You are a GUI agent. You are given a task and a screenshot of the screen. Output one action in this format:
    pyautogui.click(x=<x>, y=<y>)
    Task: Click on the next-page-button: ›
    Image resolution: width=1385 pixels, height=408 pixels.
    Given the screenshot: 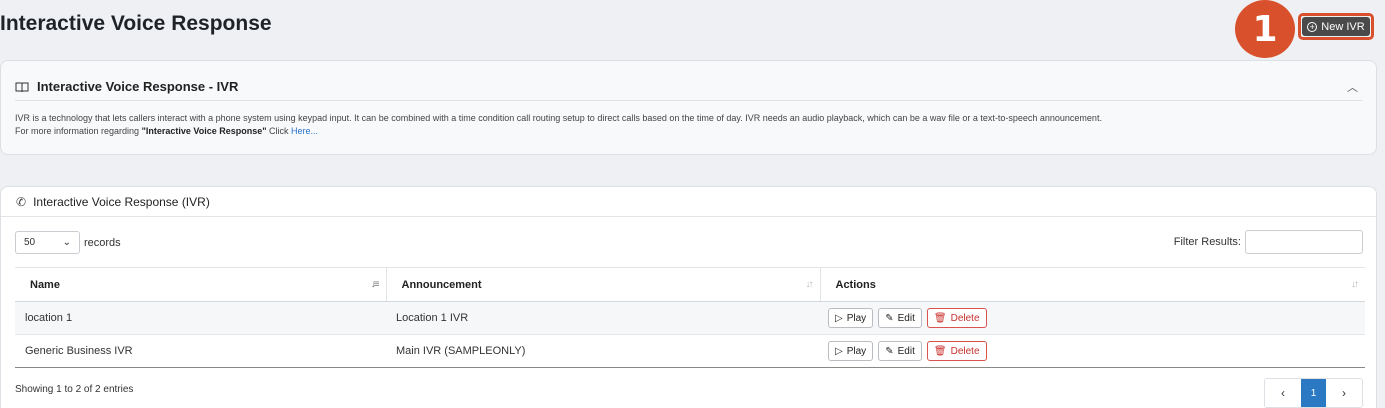 What is the action you would take?
    pyautogui.click(x=1344, y=393)
    